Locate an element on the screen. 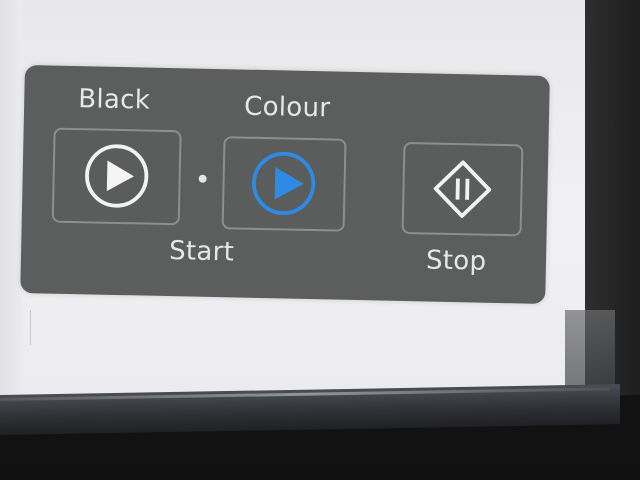 The height and width of the screenshot is (480, 640). paper-edge is located at coordinates (11, 197).